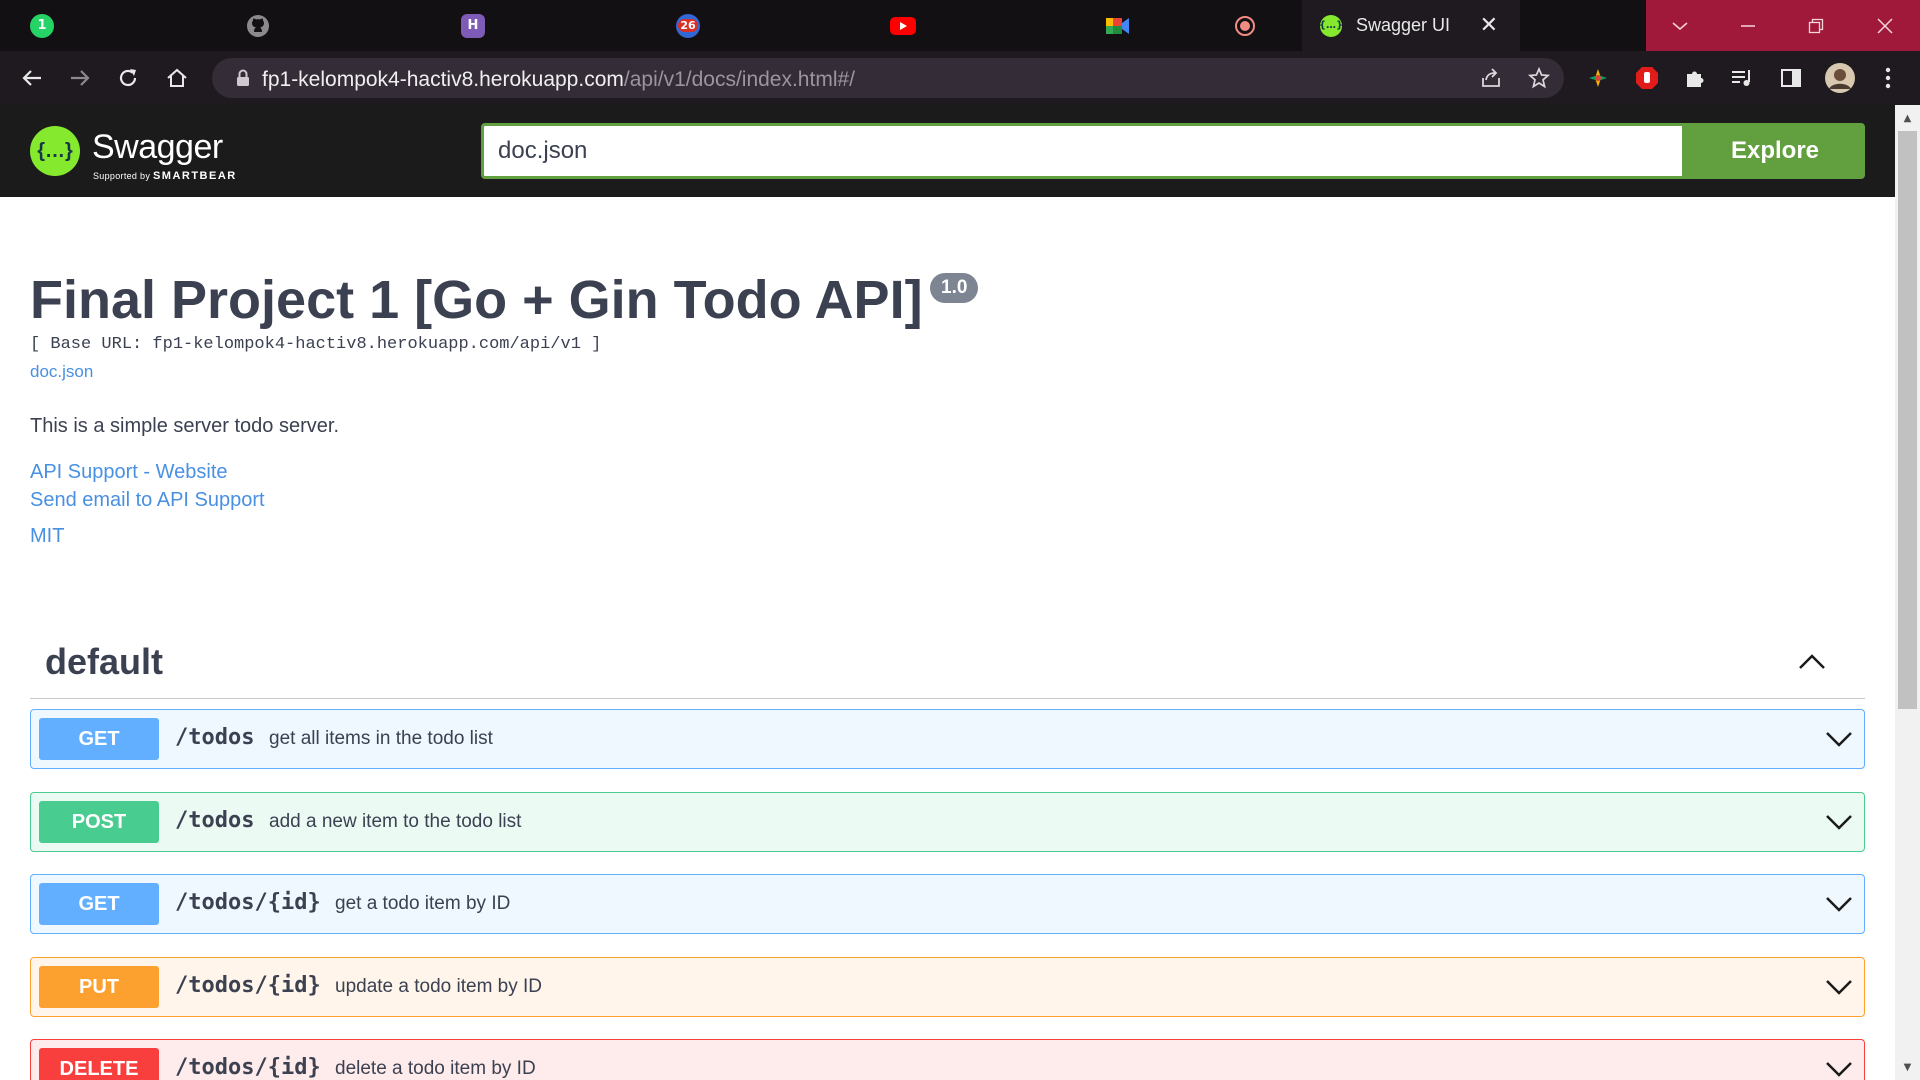  I want to click on extensions-puzzle-icon, so click(1695, 78).